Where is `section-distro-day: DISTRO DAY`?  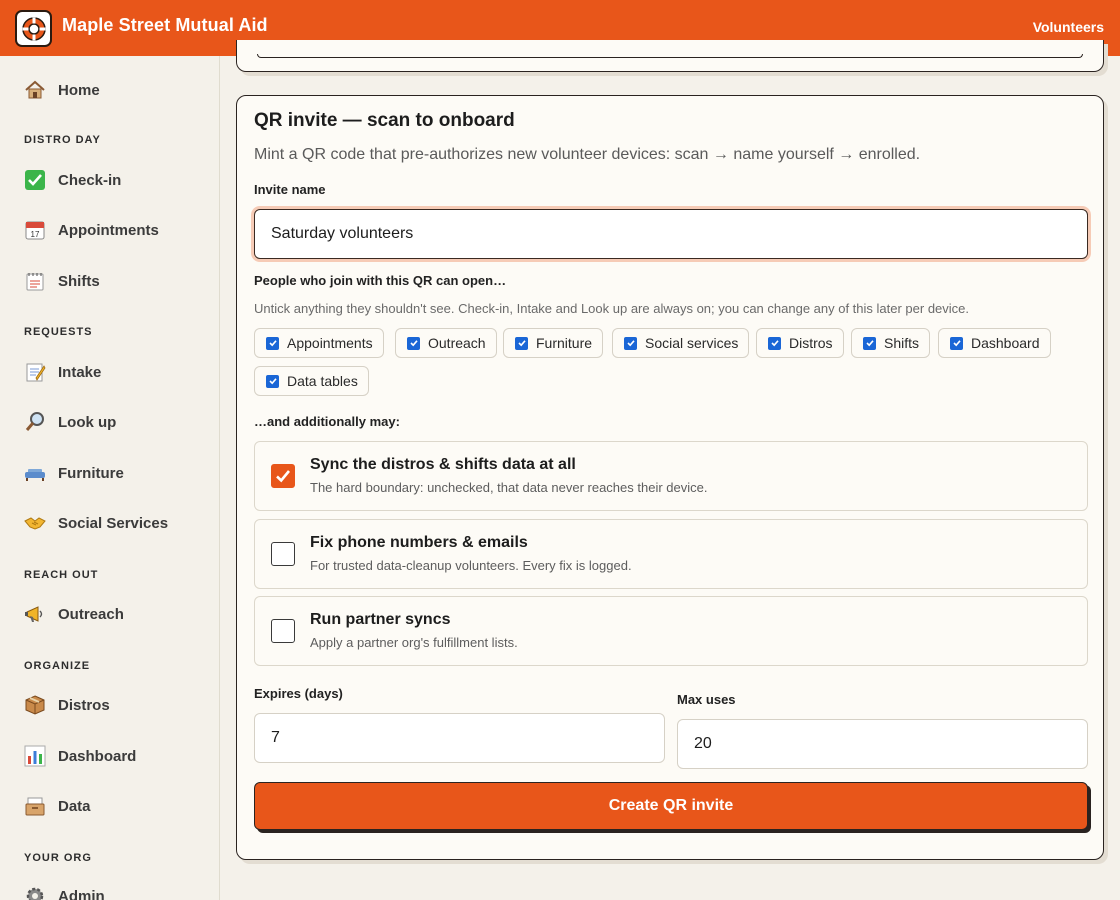
section-distro-day: DISTRO DAY is located at coordinates (62, 140).